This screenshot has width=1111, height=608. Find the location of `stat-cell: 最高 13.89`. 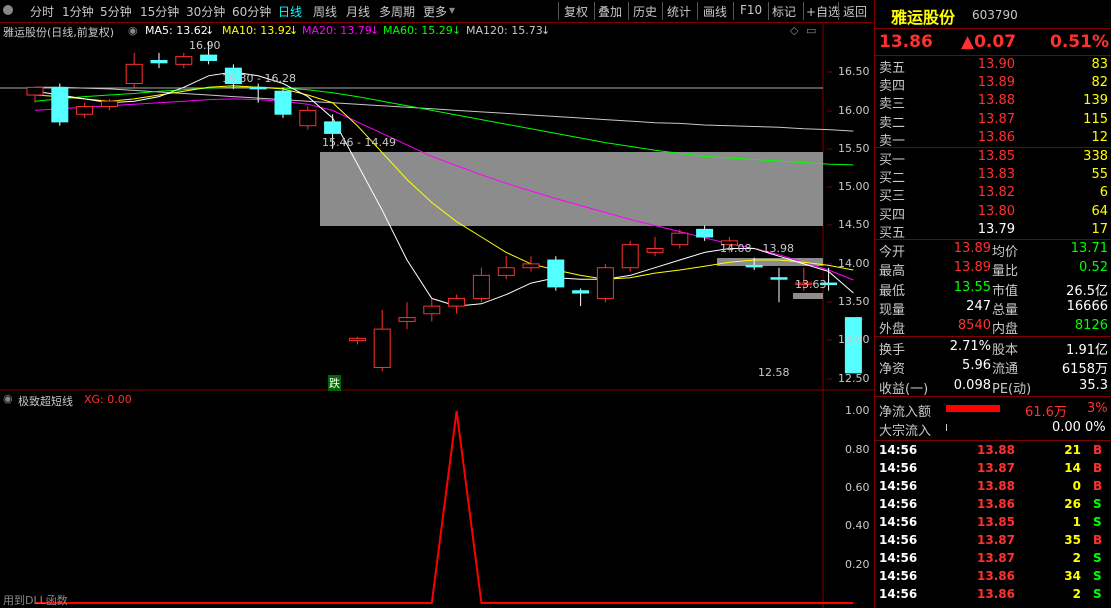

stat-cell: 最高 13.89 is located at coordinates (935, 269).